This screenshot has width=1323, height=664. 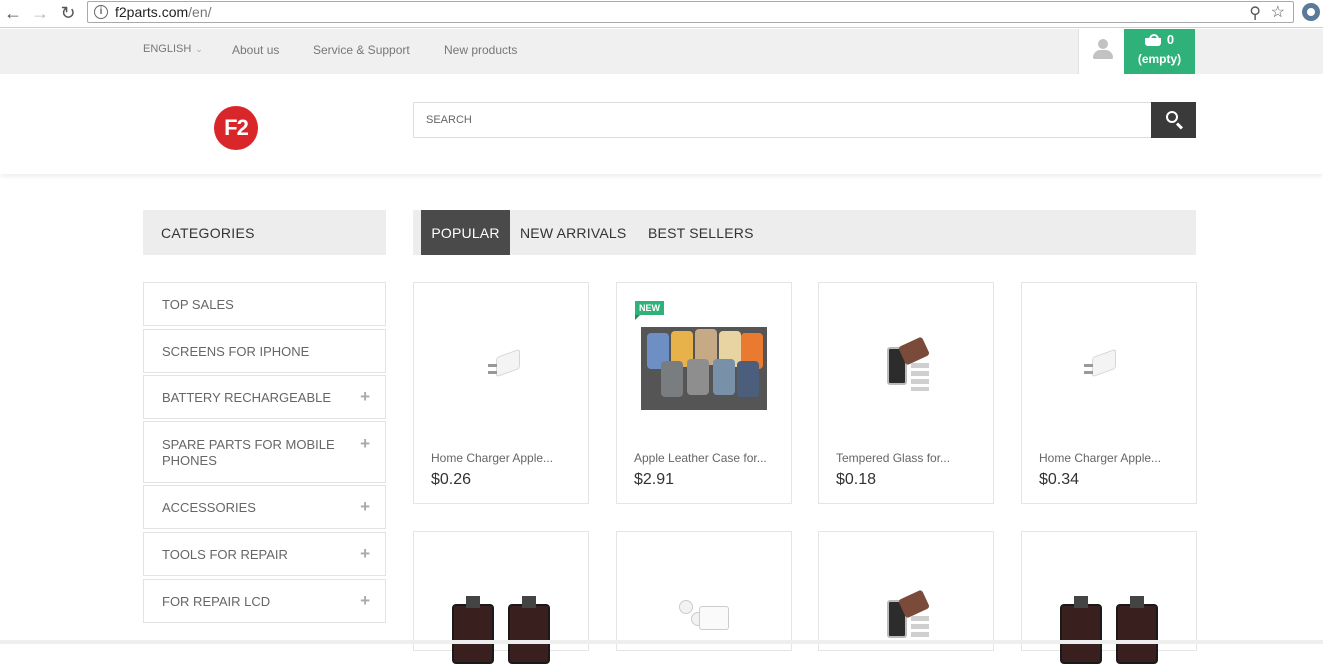 What do you see at coordinates (661, 642) in the screenshot?
I see `page-bottom-edge` at bounding box center [661, 642].